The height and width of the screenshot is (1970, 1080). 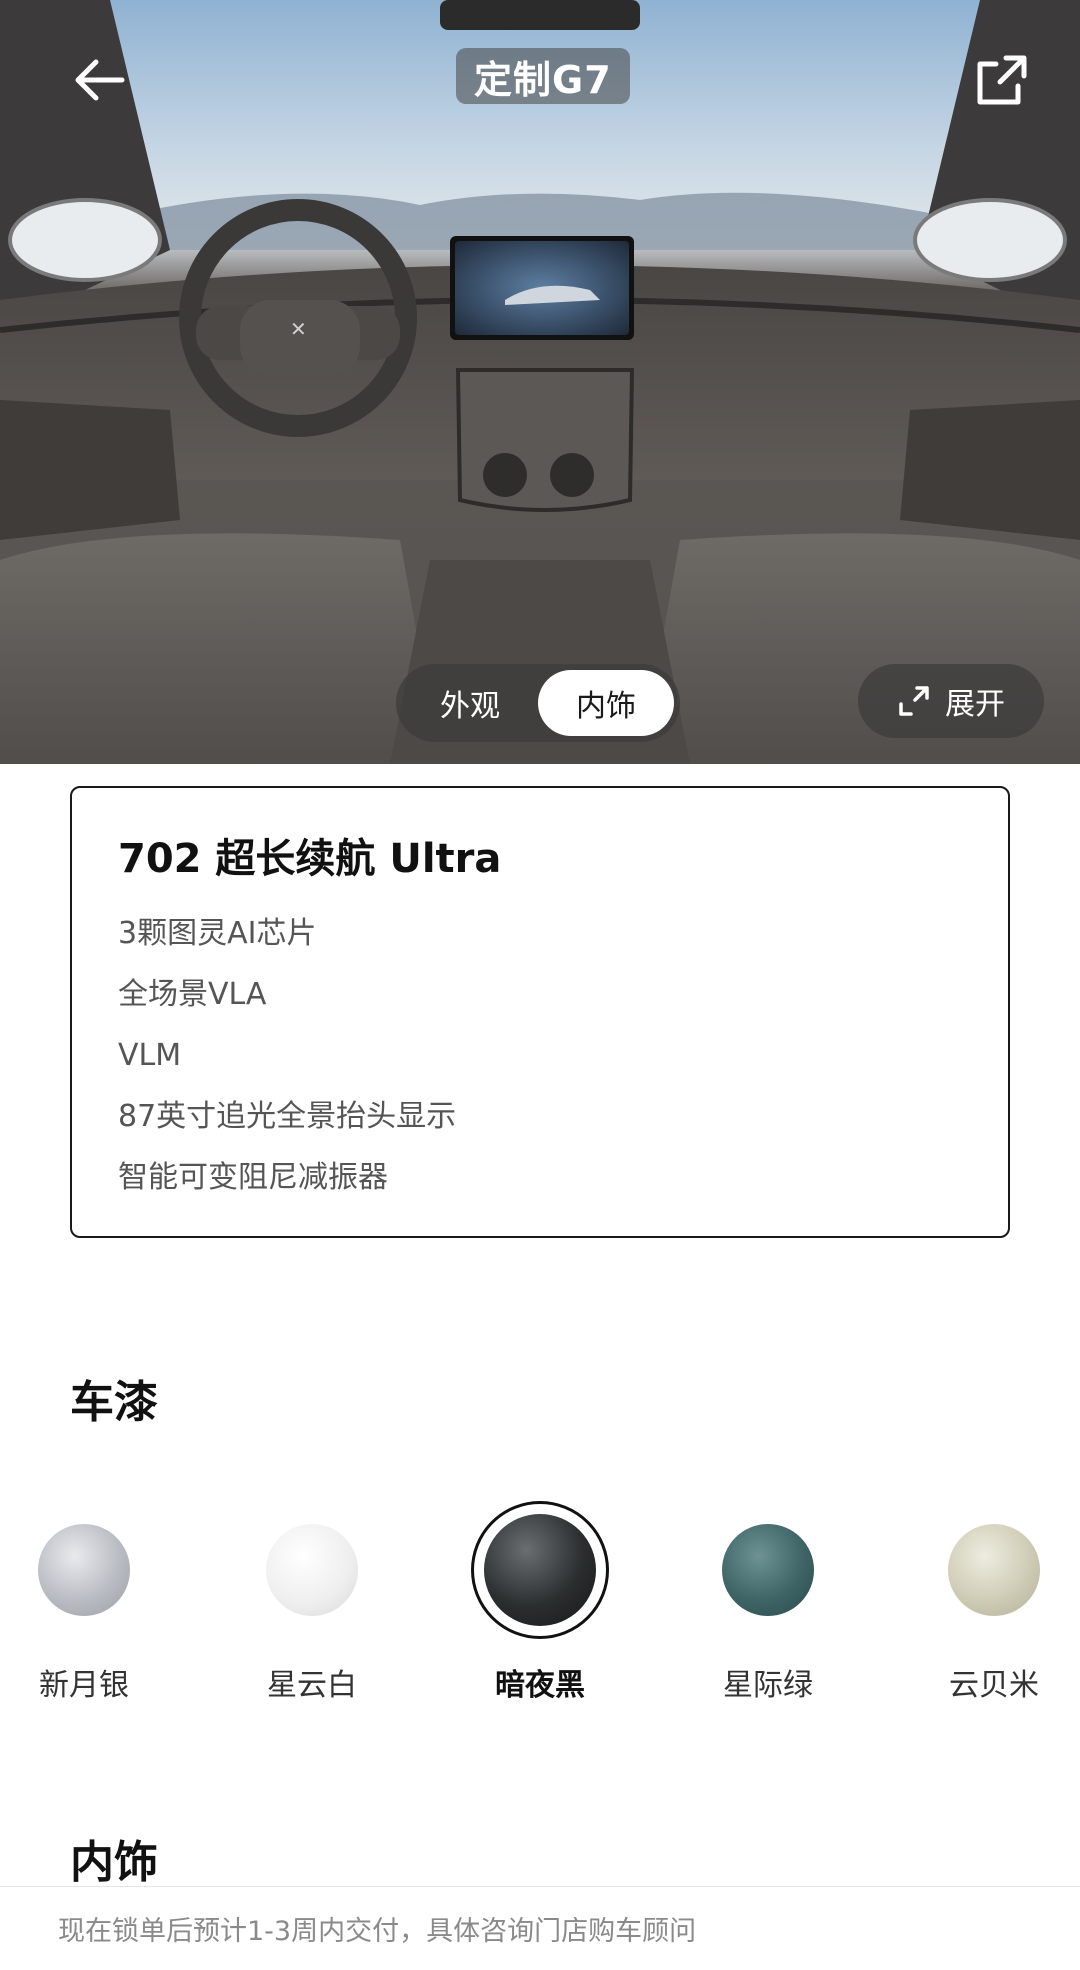 I want to click on paint-swatch-black: 暗夜黑, so click(x=540, y=1601).